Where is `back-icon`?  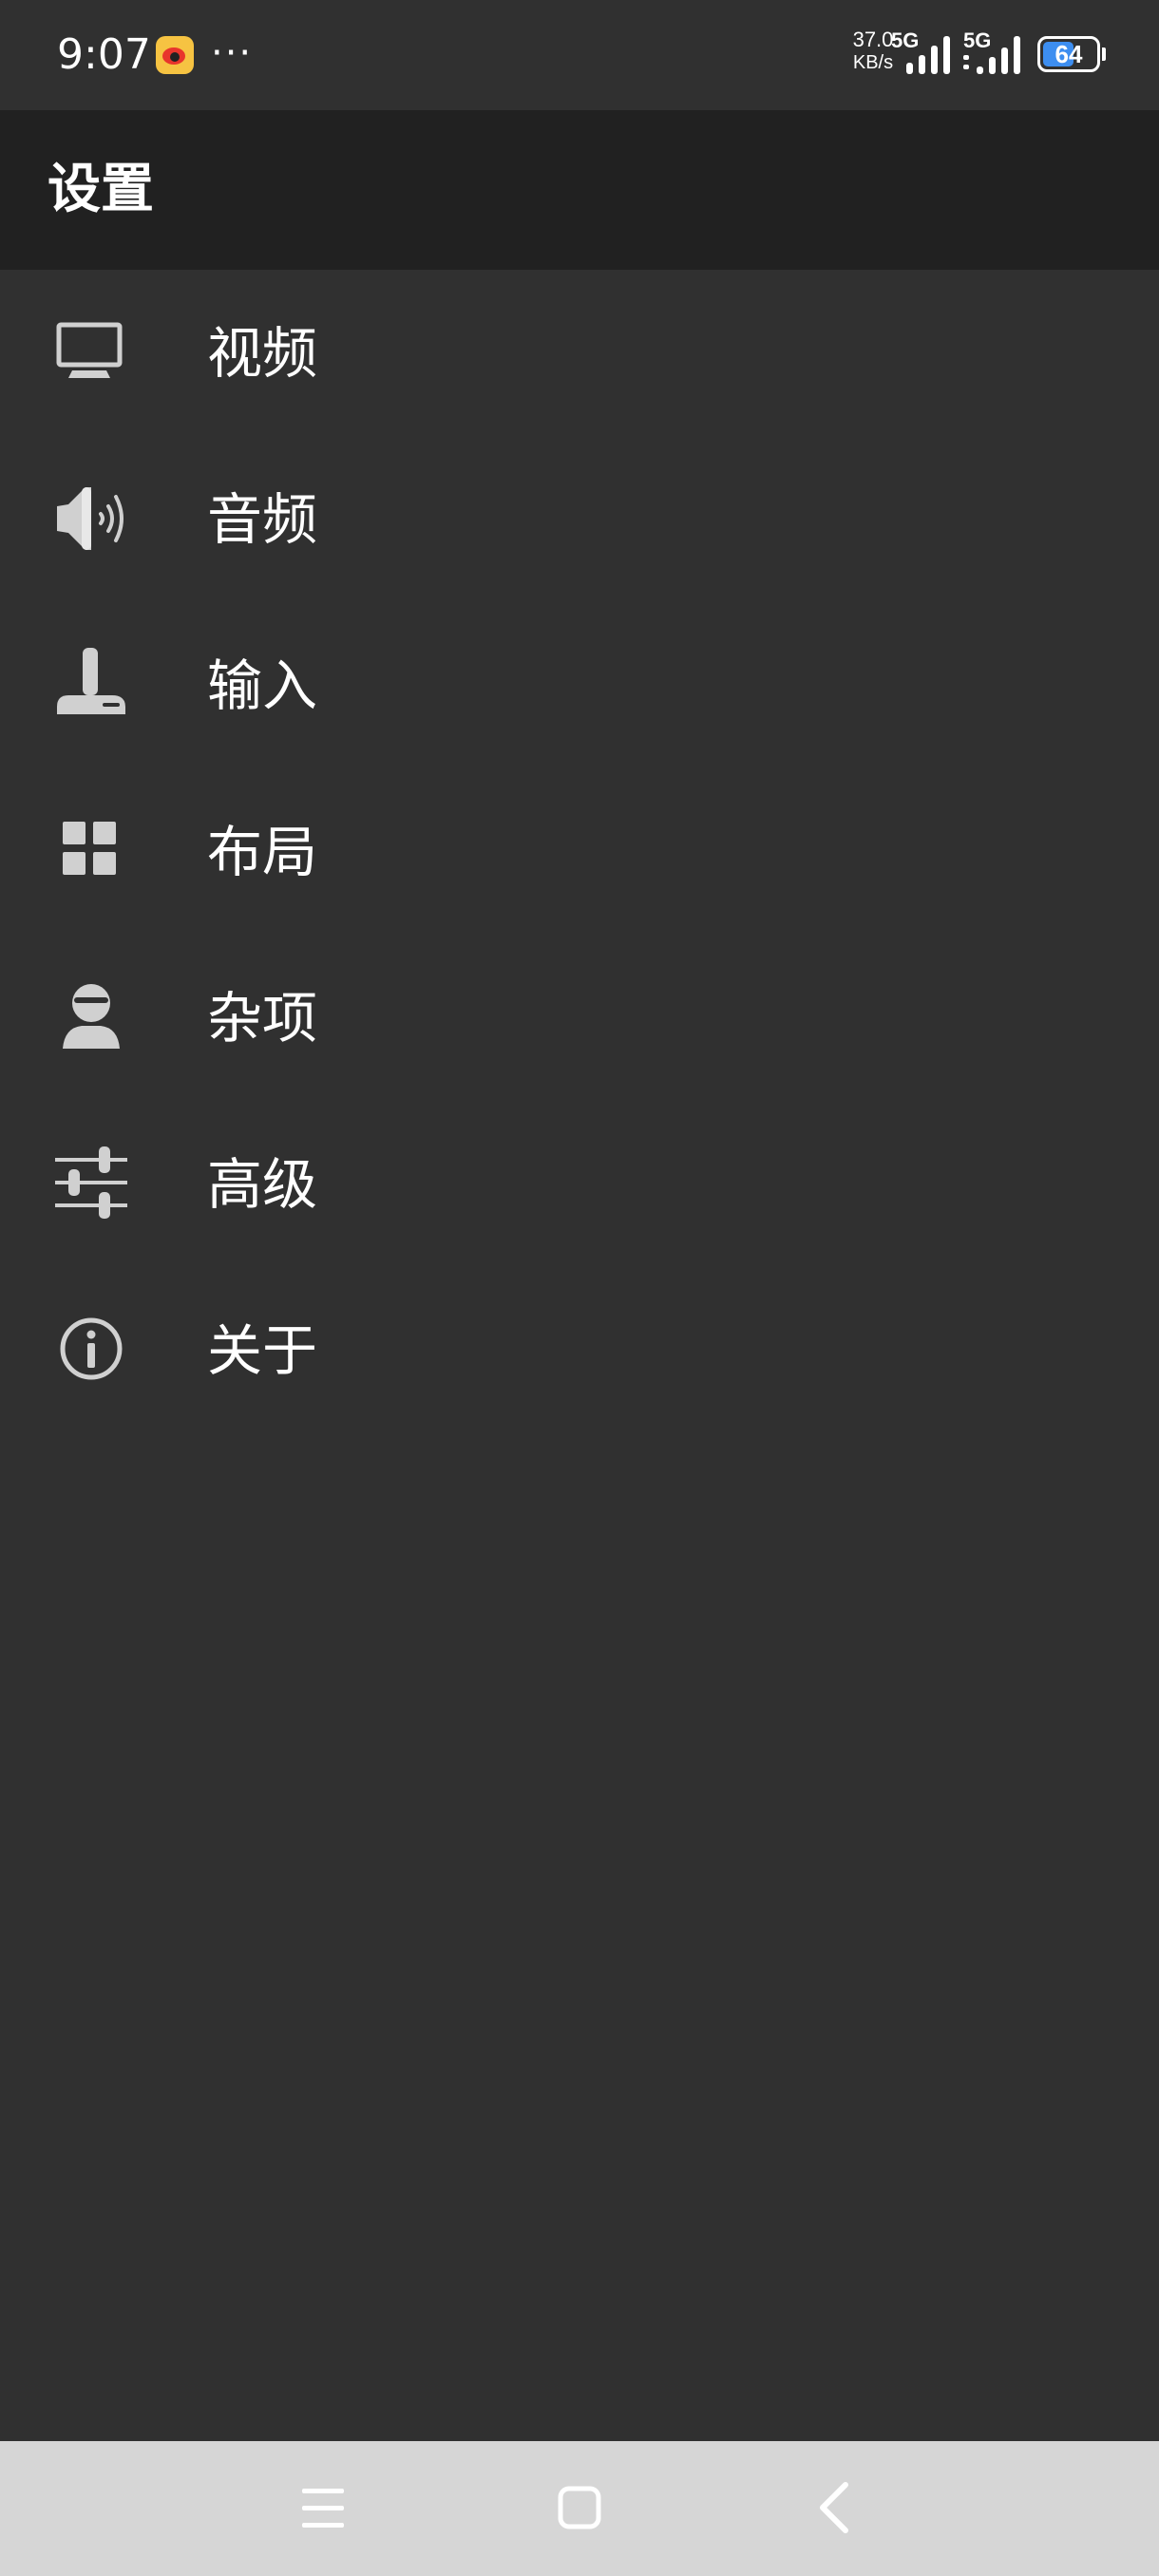 back-icon is located at coordinates (836, 2508).